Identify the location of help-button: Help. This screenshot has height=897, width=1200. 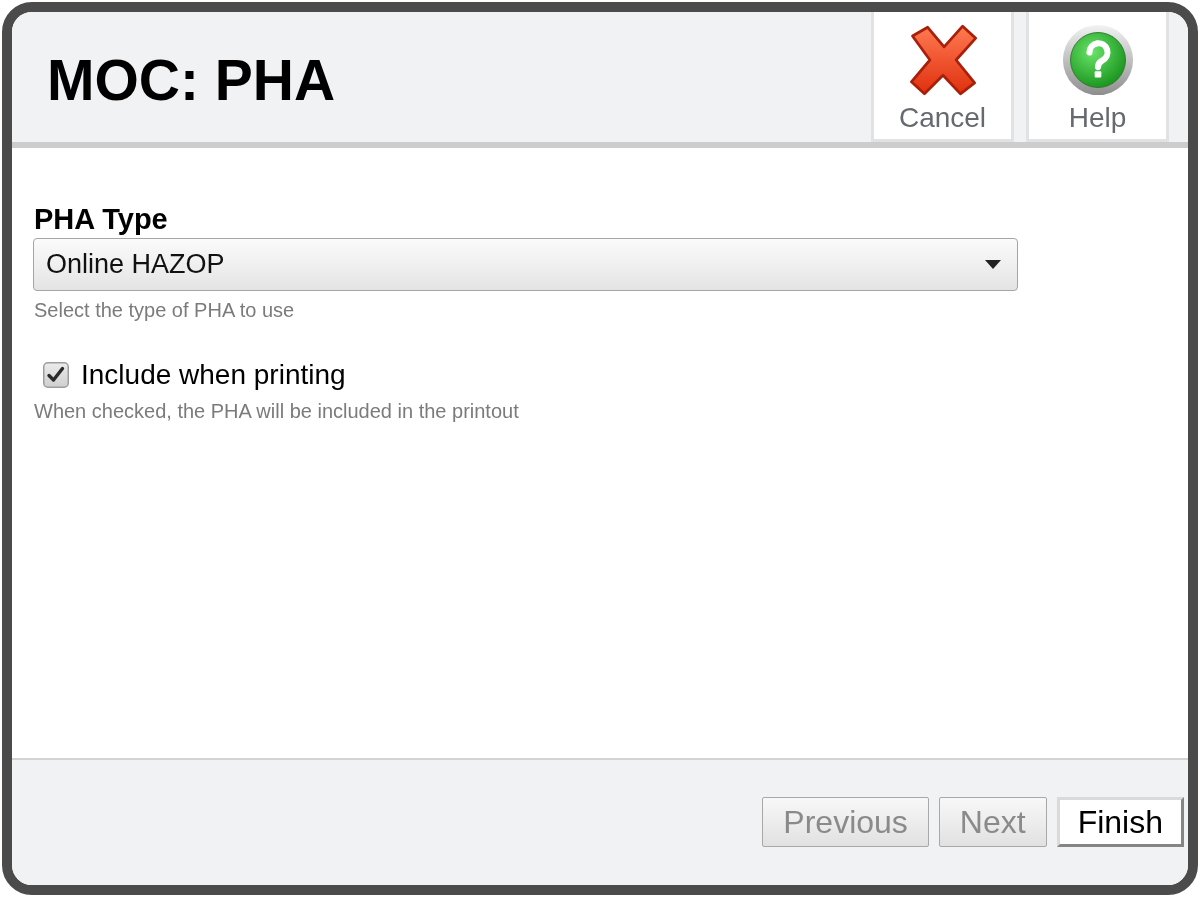
(1097, 77).